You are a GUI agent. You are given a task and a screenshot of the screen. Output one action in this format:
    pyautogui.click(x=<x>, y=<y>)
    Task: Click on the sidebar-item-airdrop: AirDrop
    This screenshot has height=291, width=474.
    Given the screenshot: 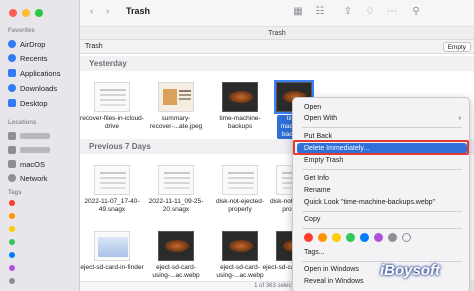 What is the action you would take?
    pyautogui.click(x=42, y=44)
    